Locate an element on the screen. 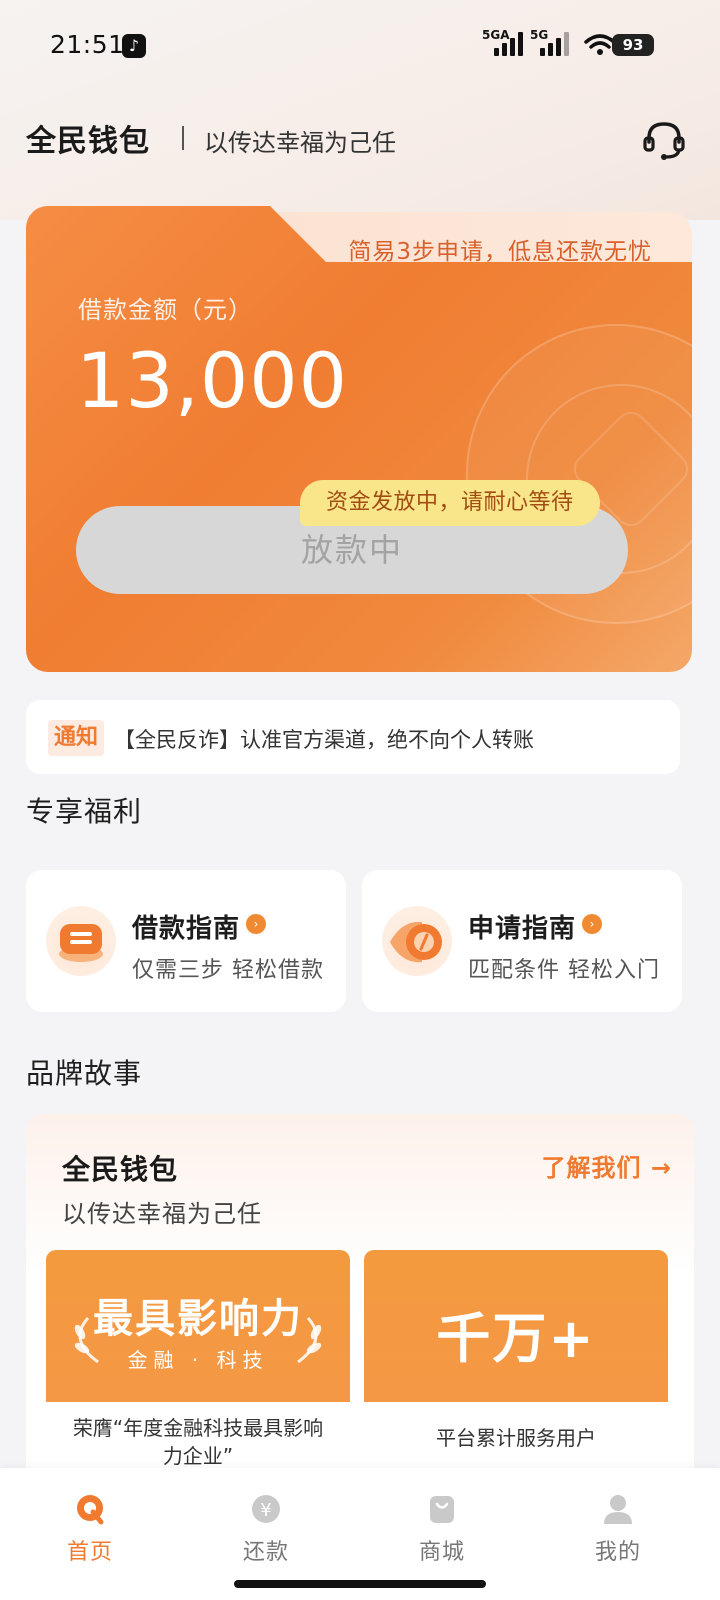 The width and height of the screenshot is (720, 1600). users-caption: 平台累计服务用户 is located at coordinates (516, 1438).